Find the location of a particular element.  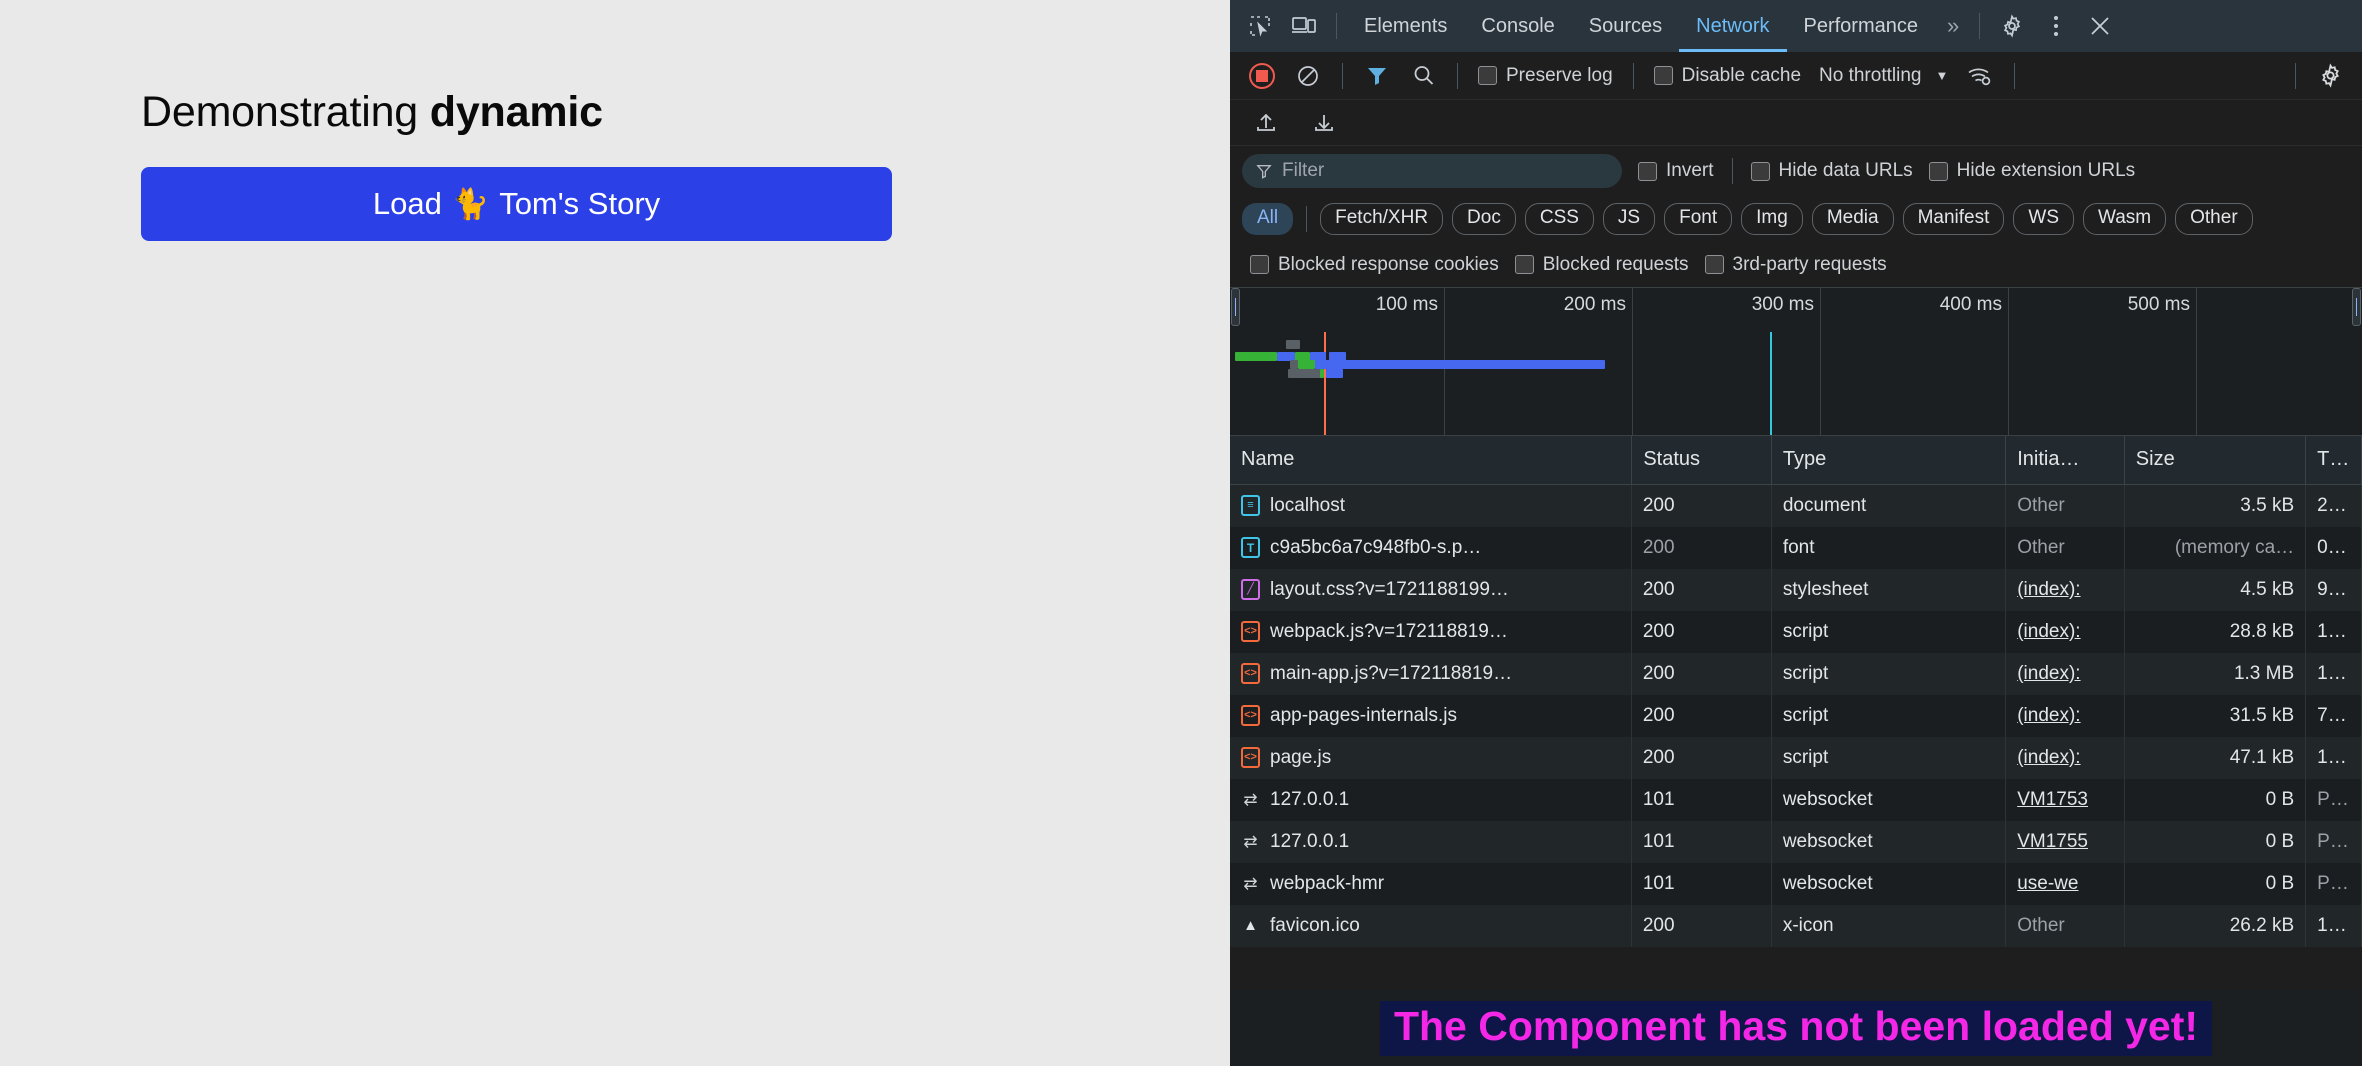

disable-cache-checkbox: Disable cache is located at coordinates (1727, 76).